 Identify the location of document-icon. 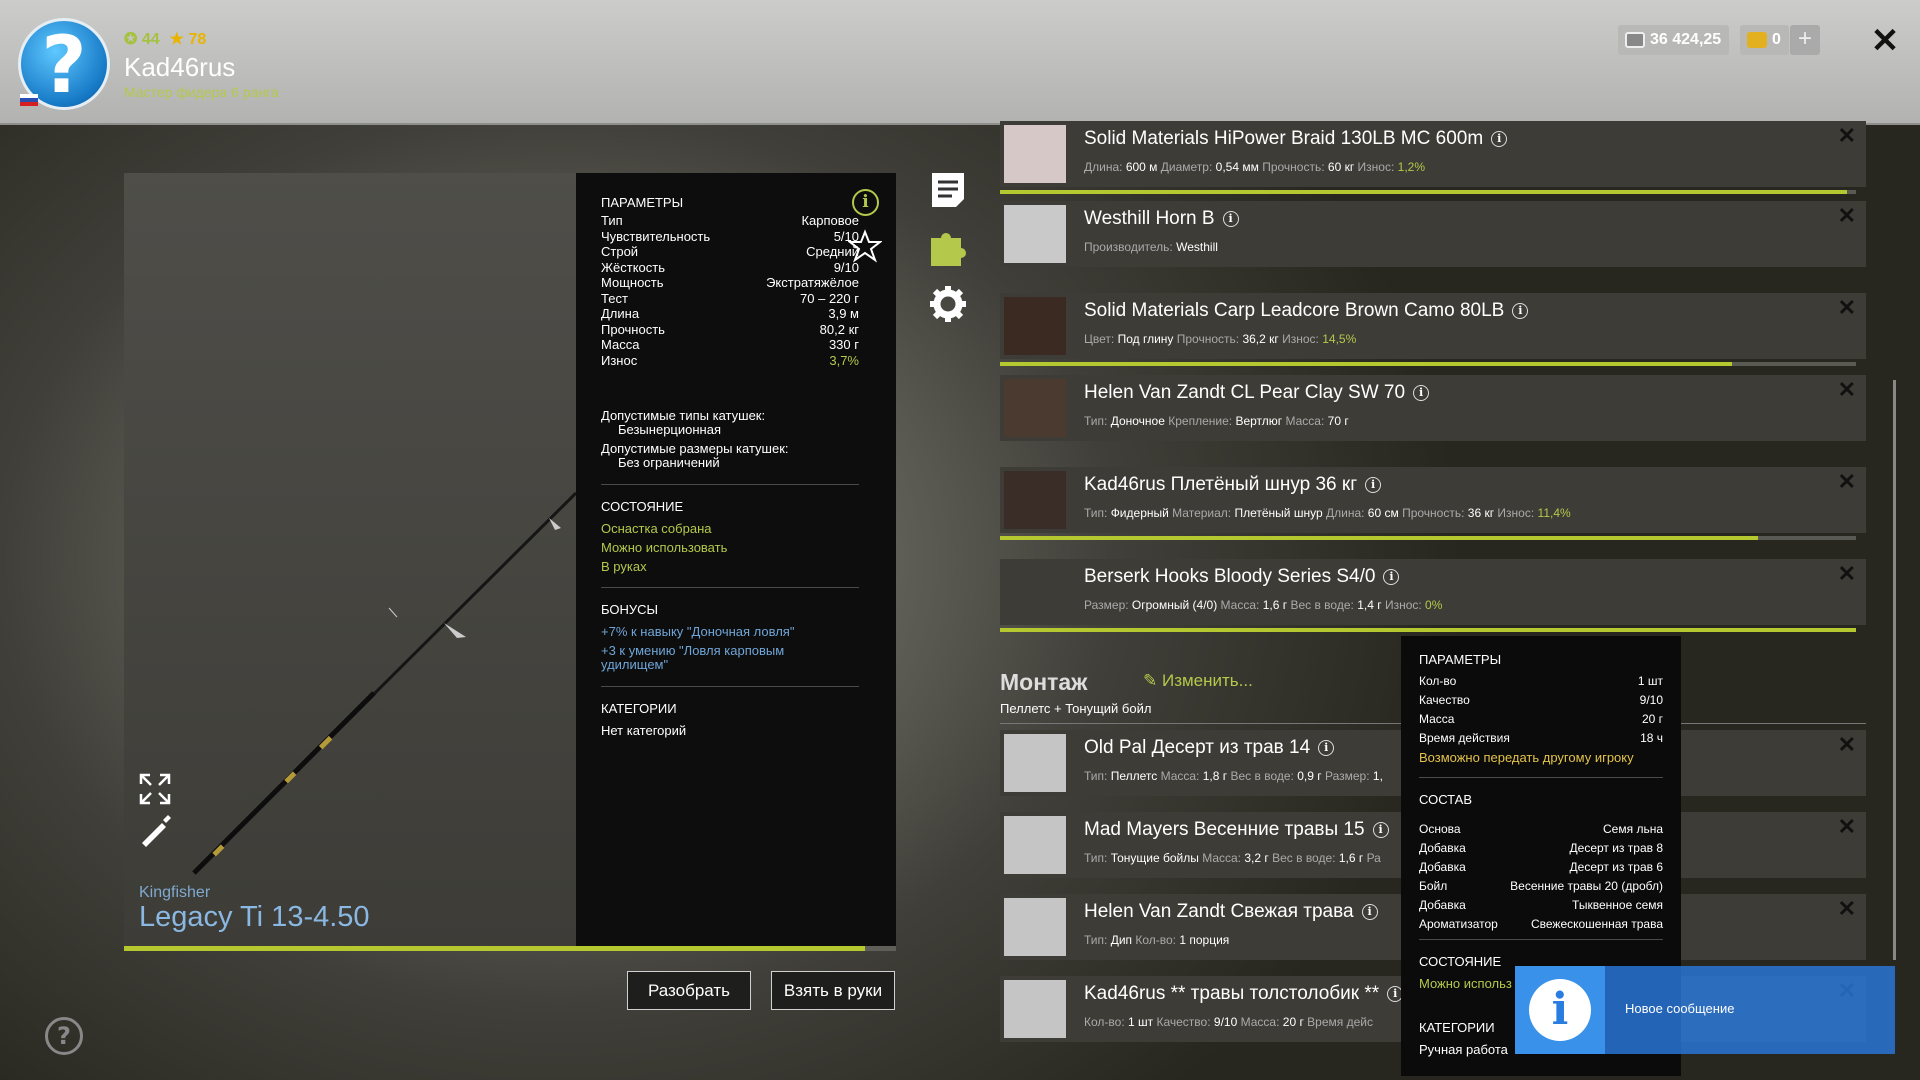
(948, 190).